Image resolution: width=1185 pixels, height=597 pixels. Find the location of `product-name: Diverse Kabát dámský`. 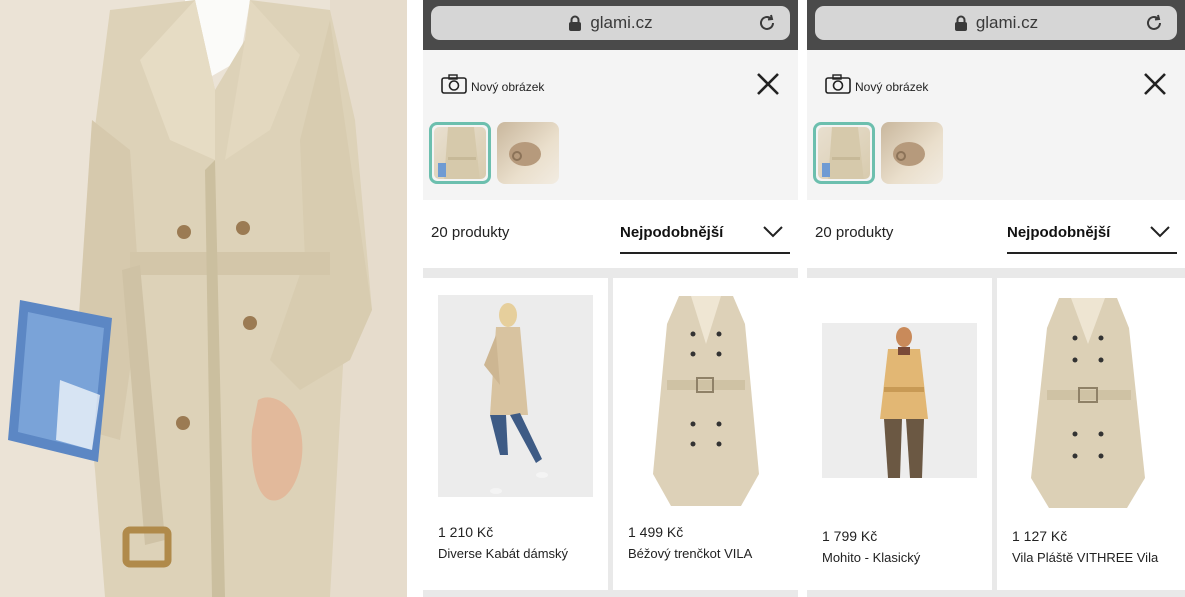

product-name: Diverse Kabát dámský is located at coordinates (503, 553).